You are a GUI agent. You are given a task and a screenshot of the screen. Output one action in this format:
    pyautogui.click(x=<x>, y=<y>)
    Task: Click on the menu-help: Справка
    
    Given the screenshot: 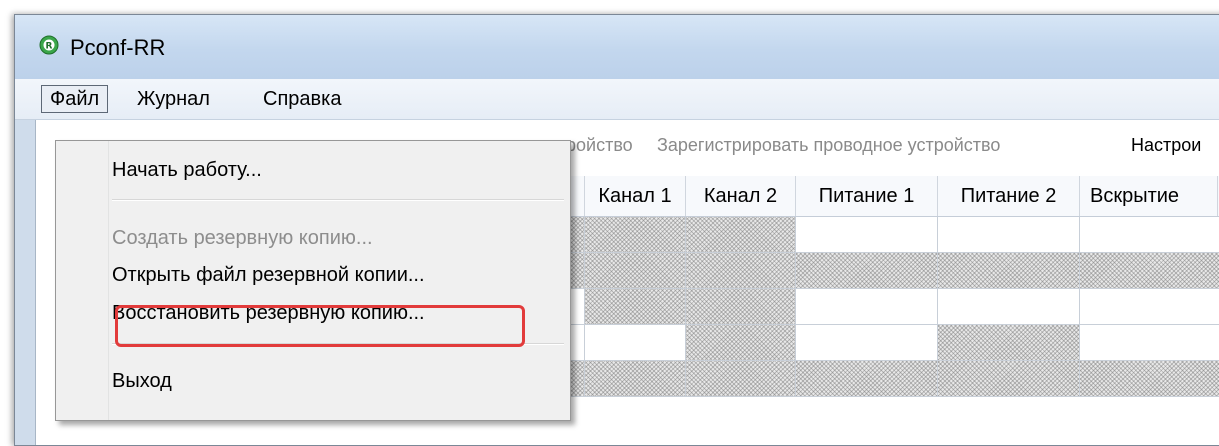 What is the action you would take?
    pyautogui.click(x=302, y=99)
    